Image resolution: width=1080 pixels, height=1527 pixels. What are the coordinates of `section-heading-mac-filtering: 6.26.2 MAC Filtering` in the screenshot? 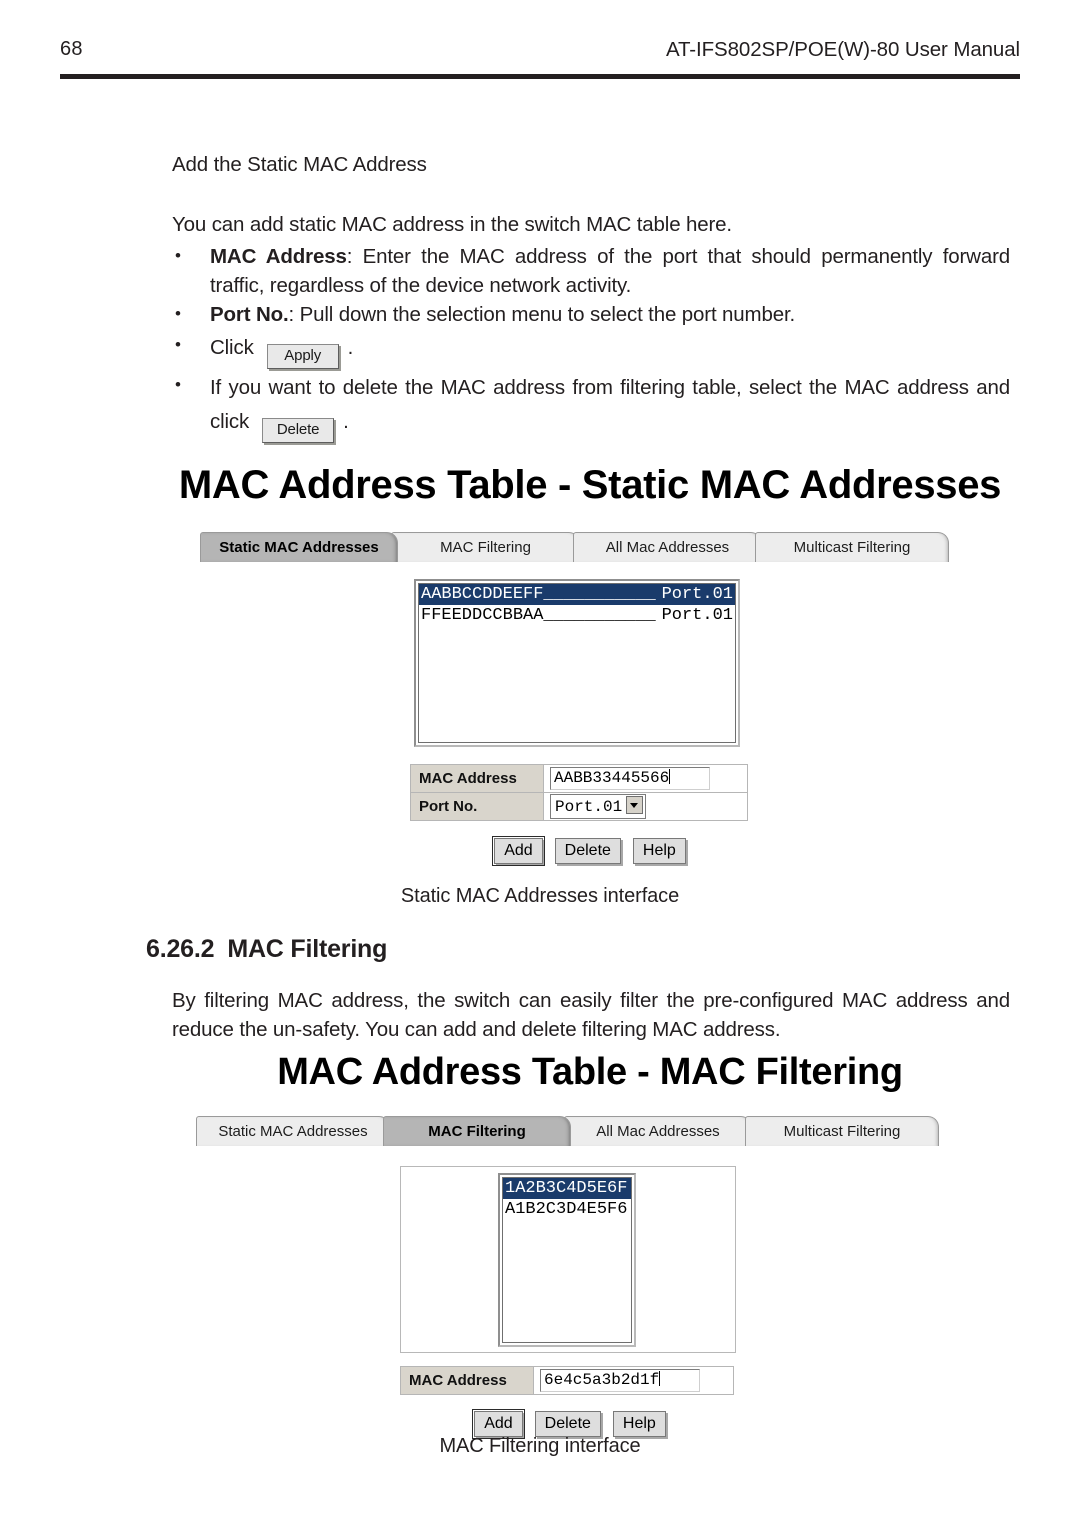 It's located at (266, 949).